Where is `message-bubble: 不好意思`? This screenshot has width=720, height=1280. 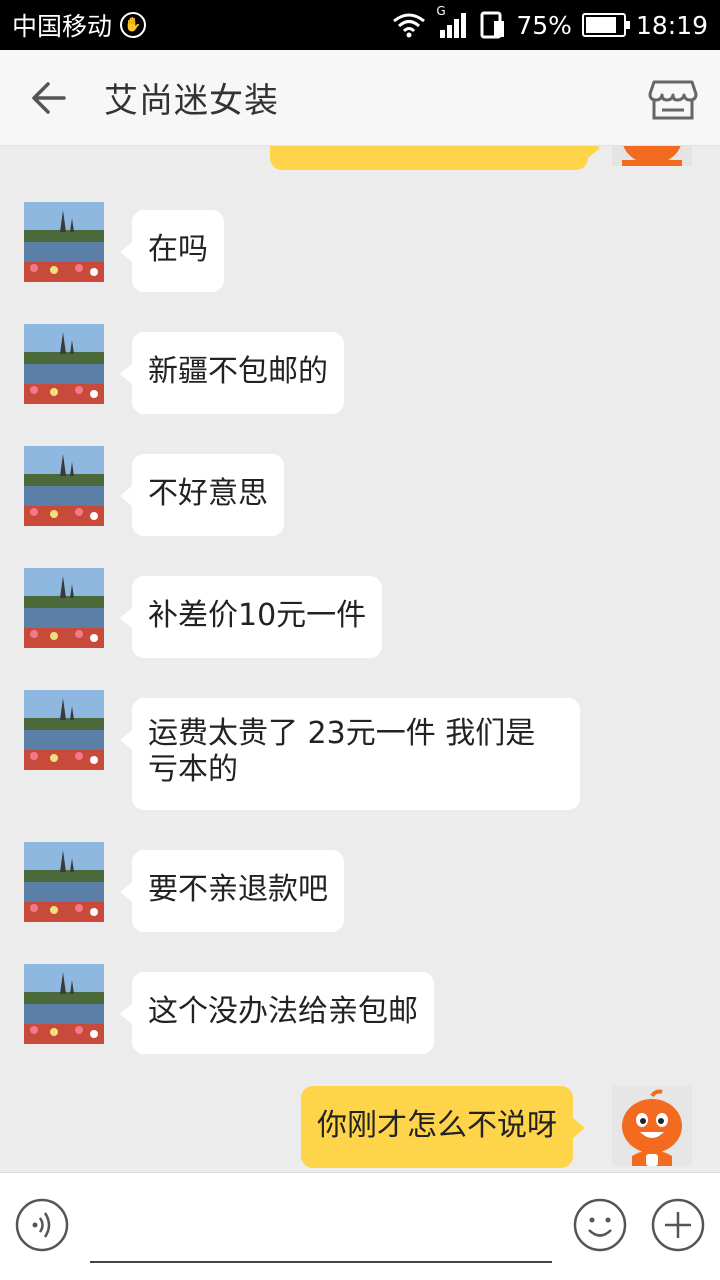 message-bubble: 不好意思 is located at coordinates (202, 495).